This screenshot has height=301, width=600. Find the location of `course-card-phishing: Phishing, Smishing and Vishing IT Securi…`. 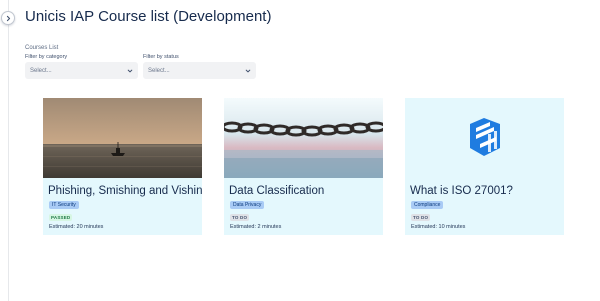

course-card-phishing: Phishing, Smishing and Vishing IT Securi… is located at coordinates (122, 166).